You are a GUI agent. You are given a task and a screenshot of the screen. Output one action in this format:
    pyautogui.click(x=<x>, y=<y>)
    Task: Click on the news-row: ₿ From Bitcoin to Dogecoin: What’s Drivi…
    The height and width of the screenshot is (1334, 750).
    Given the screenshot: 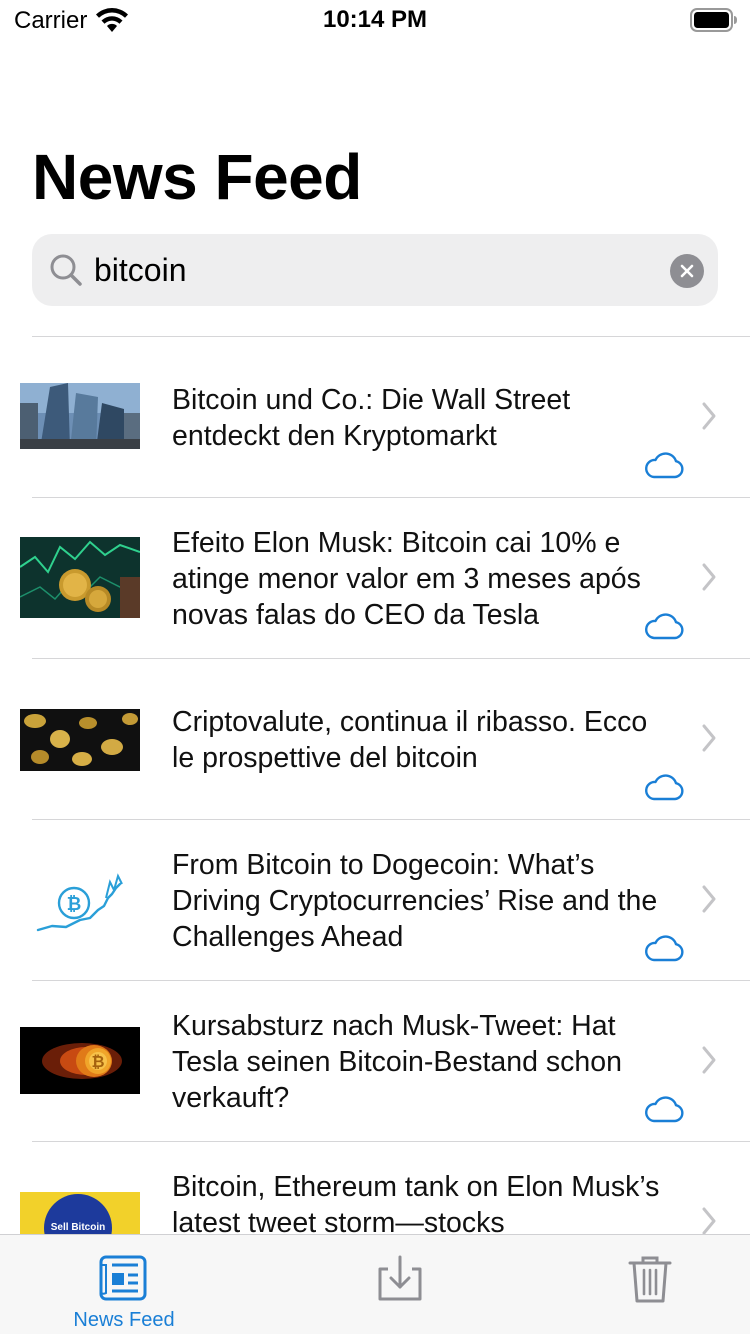 What is the action you would take?
    pyautogui.click(x=375, y=900)
    